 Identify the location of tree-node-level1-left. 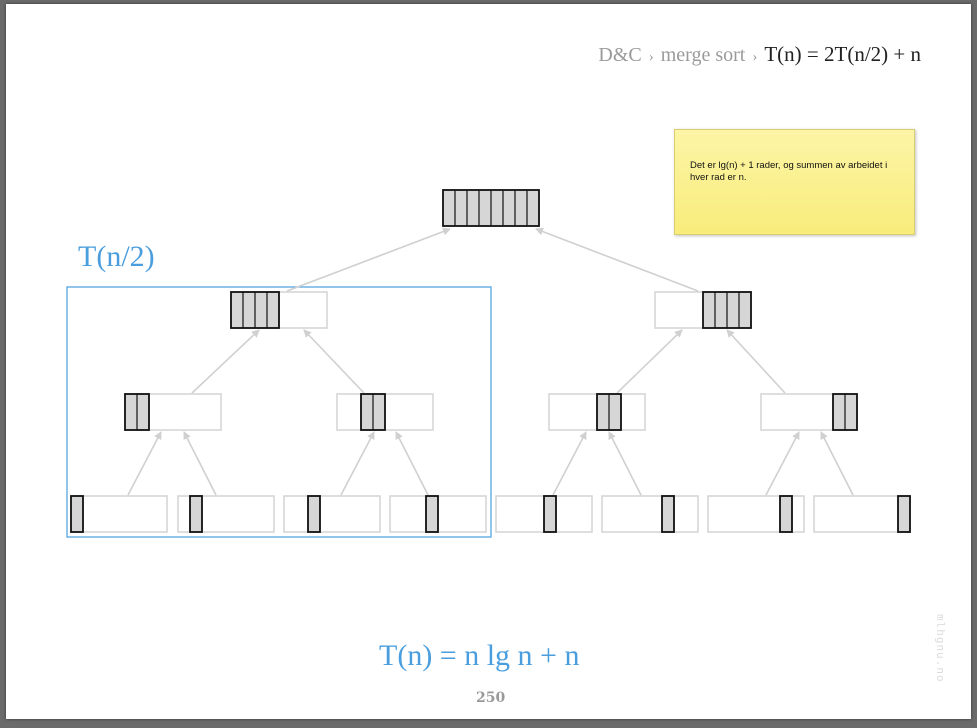
(279, 310).